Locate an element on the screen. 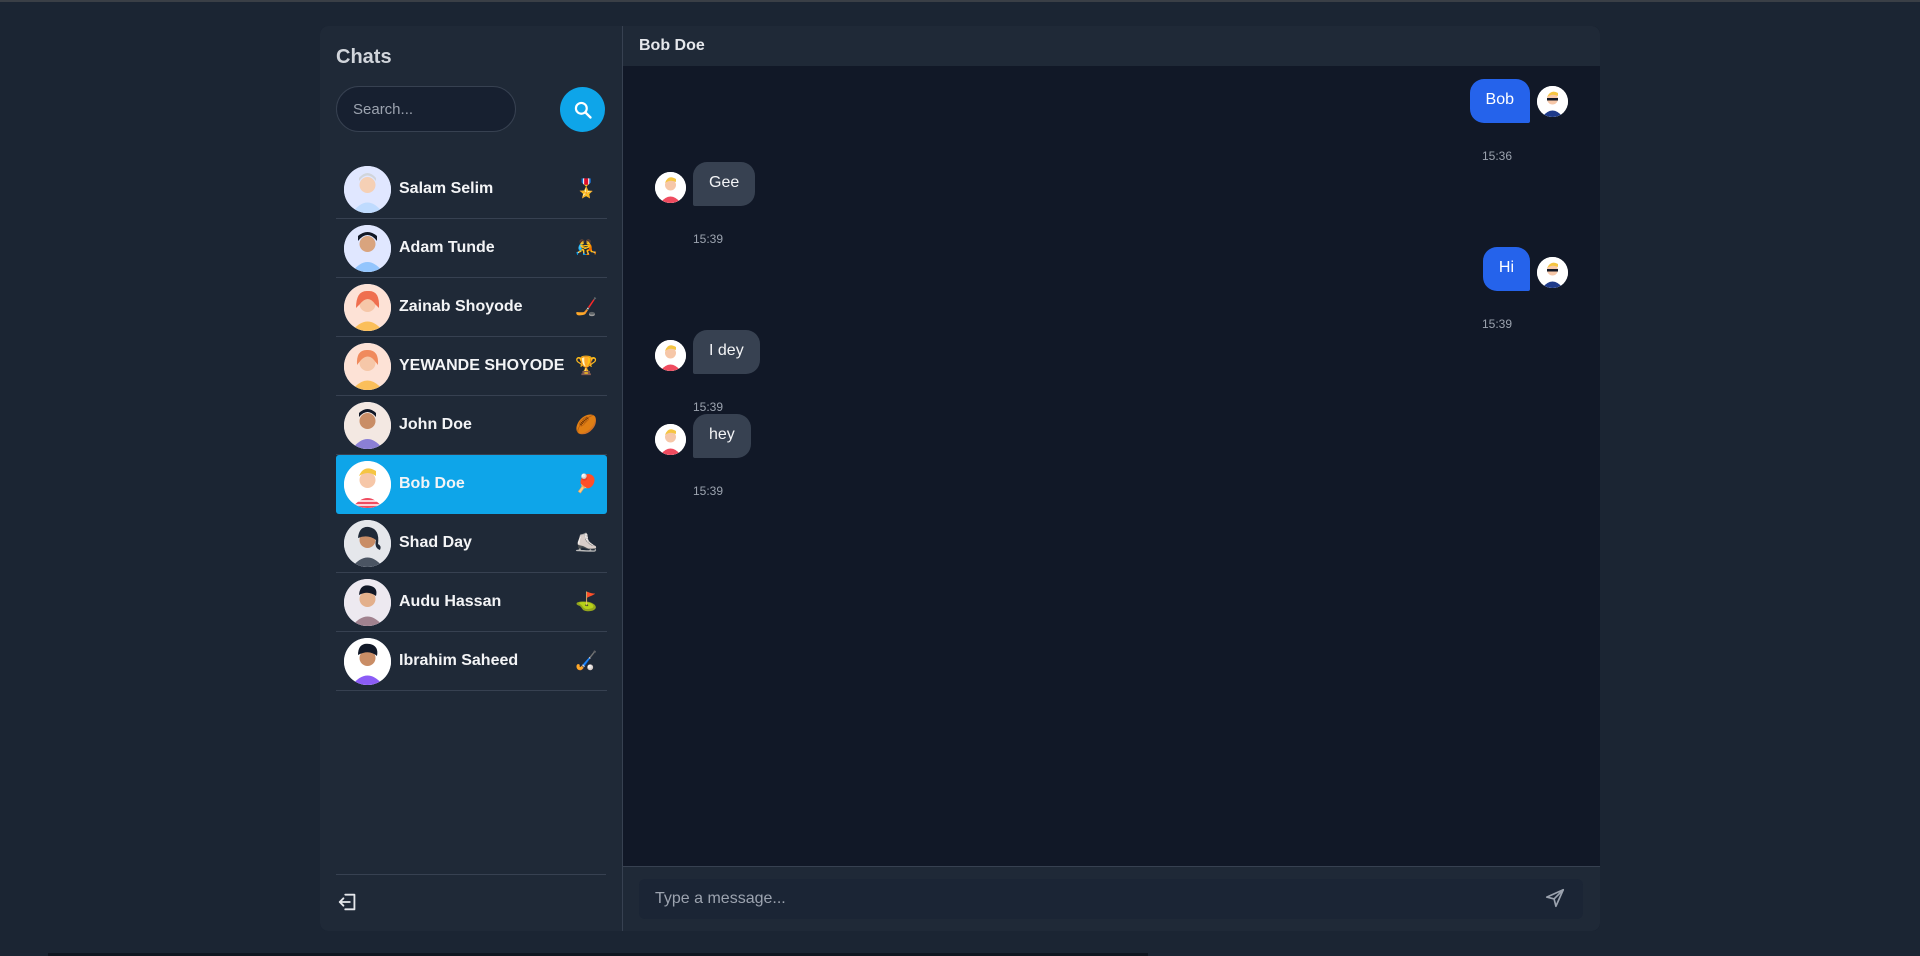 The height and width of the screenshot is (956, 1920). contact-name: Salam Selim is located at coordinates (446, 188).